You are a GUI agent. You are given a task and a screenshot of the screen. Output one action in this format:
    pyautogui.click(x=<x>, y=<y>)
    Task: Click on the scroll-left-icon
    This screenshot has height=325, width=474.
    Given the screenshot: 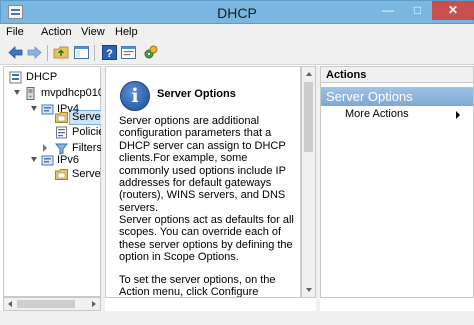 What is the action you would take?
    pyautogui.click(x=10, y=304)
    